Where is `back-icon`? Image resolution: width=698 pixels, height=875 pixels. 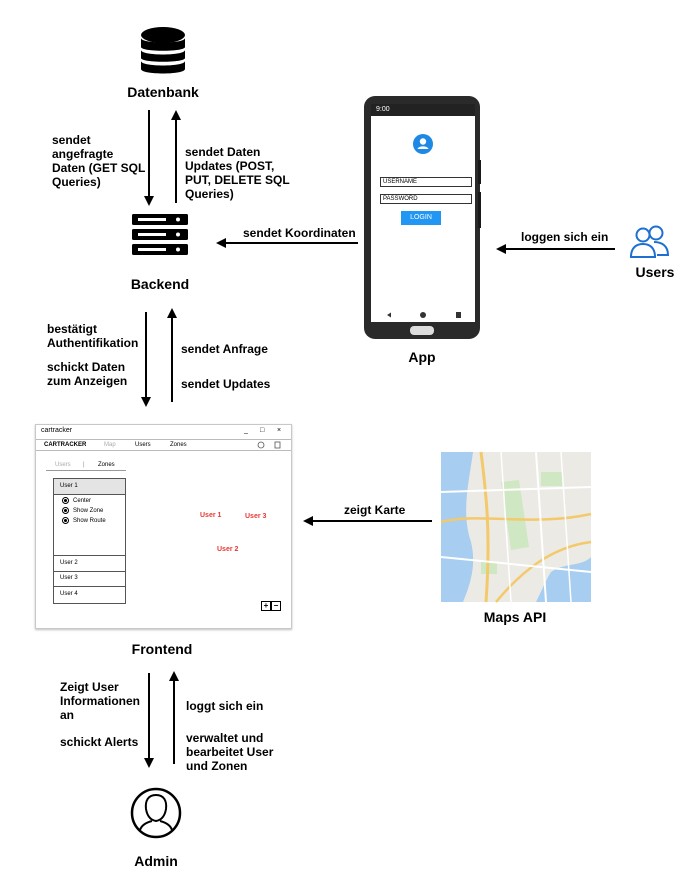
back-icon is located at coordinates (389, 315).